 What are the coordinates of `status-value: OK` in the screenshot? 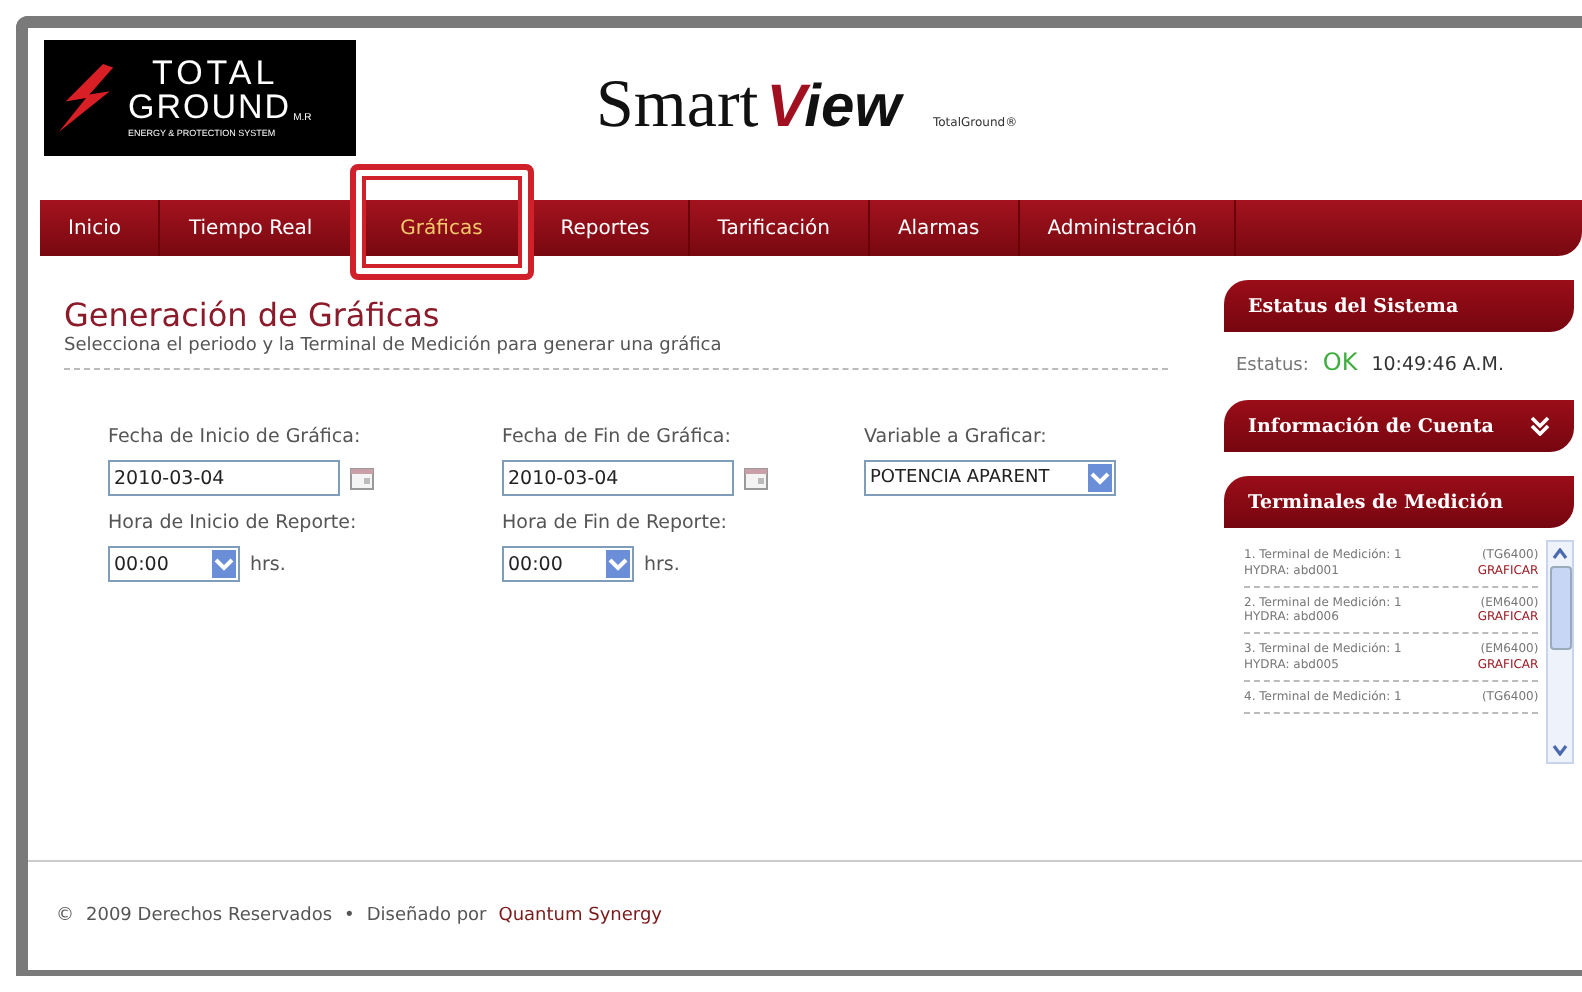 It's located at (1340, 362).